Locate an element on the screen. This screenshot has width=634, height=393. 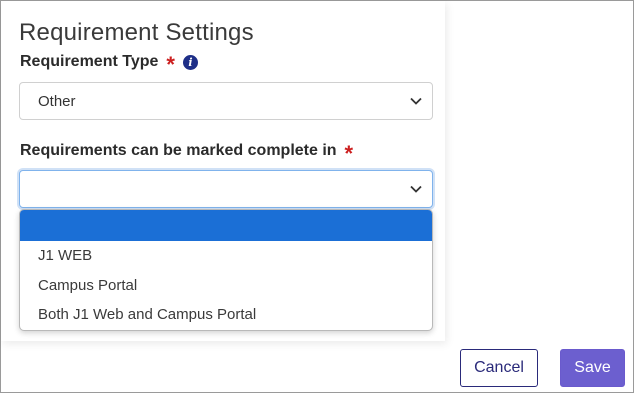
dropdown-option-campus-portal: Campus Portal is located at coordinates (226, 286).